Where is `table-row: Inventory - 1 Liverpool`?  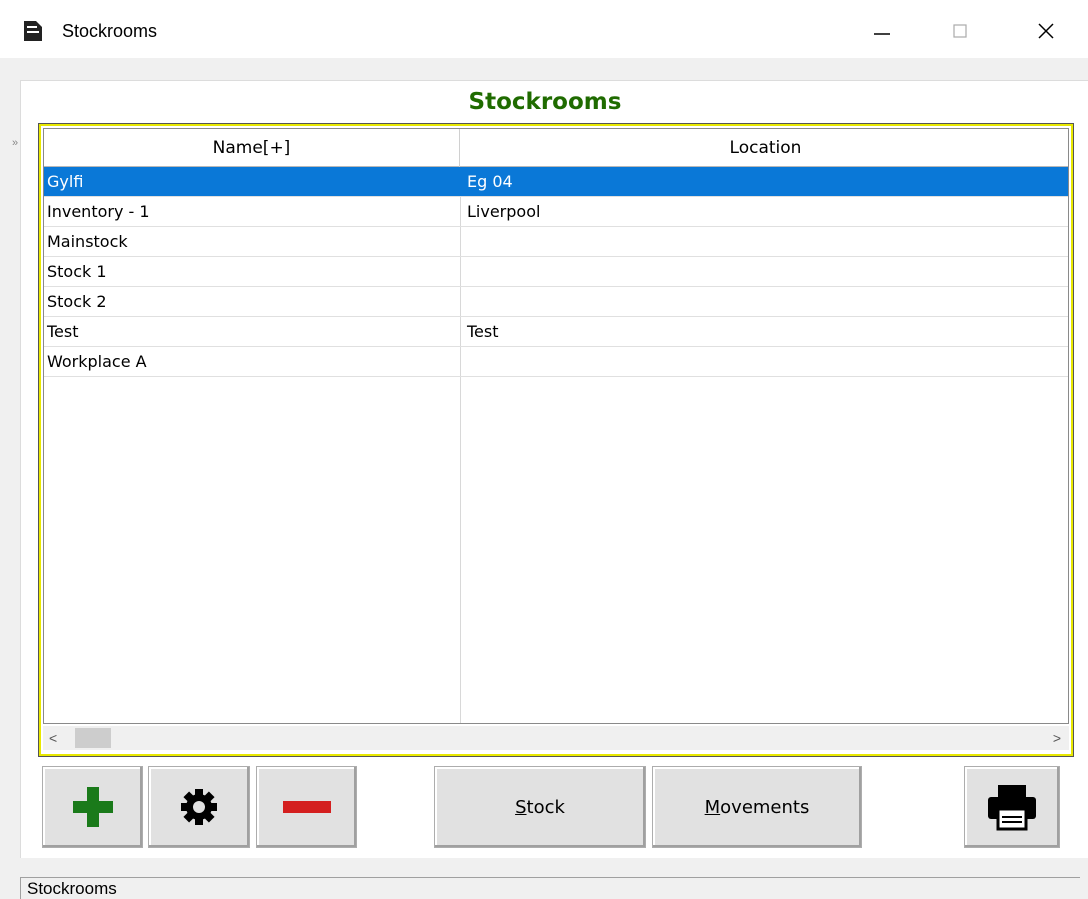 table-row: Inventory - 1 Liverpool is located at coordinates (556, 212).